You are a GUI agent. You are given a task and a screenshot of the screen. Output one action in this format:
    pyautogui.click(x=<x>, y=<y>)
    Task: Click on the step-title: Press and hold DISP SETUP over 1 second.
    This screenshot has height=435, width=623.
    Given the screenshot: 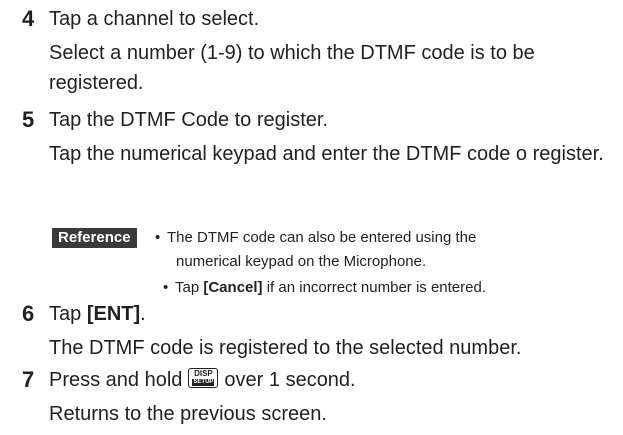 What is the action you would take?
    pyautogui.click(x=202, y=380)
    